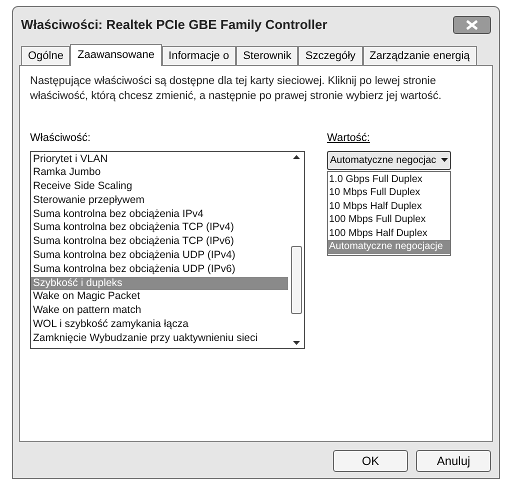  I want to click on dropdown-option: 1.0 Gbps Full Duplex, so click(389, 179).